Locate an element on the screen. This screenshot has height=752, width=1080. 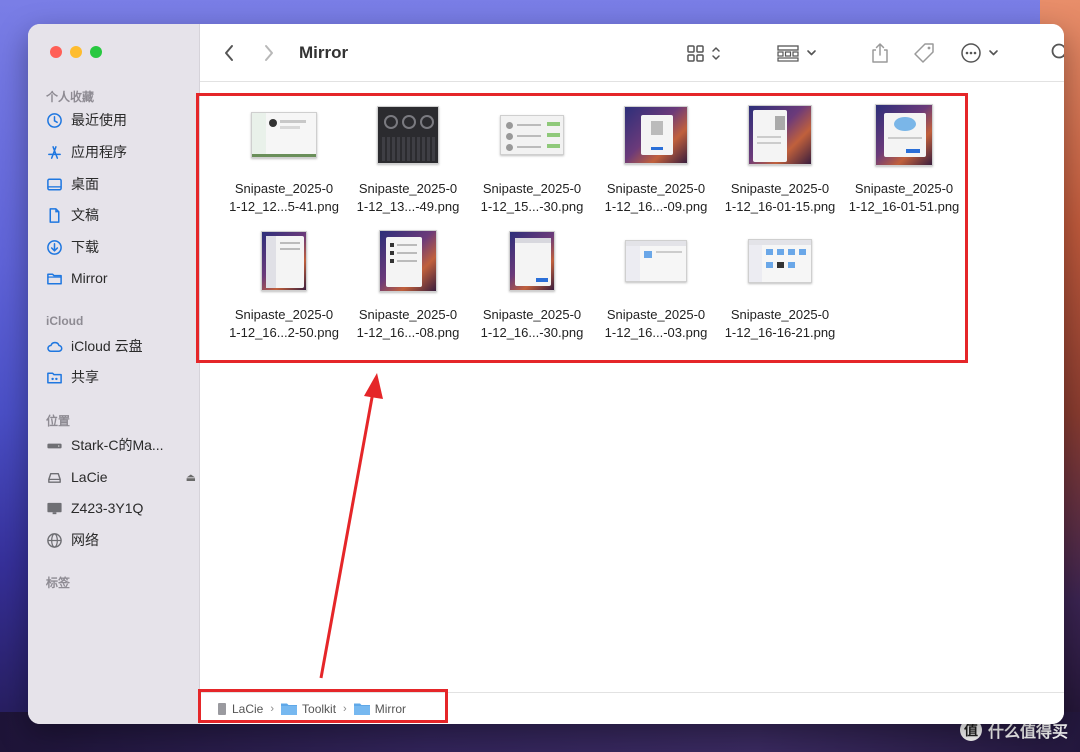
file-item: Snipaste_2025-0 1-12_16...-08.png is located at coordinates (408, 284).